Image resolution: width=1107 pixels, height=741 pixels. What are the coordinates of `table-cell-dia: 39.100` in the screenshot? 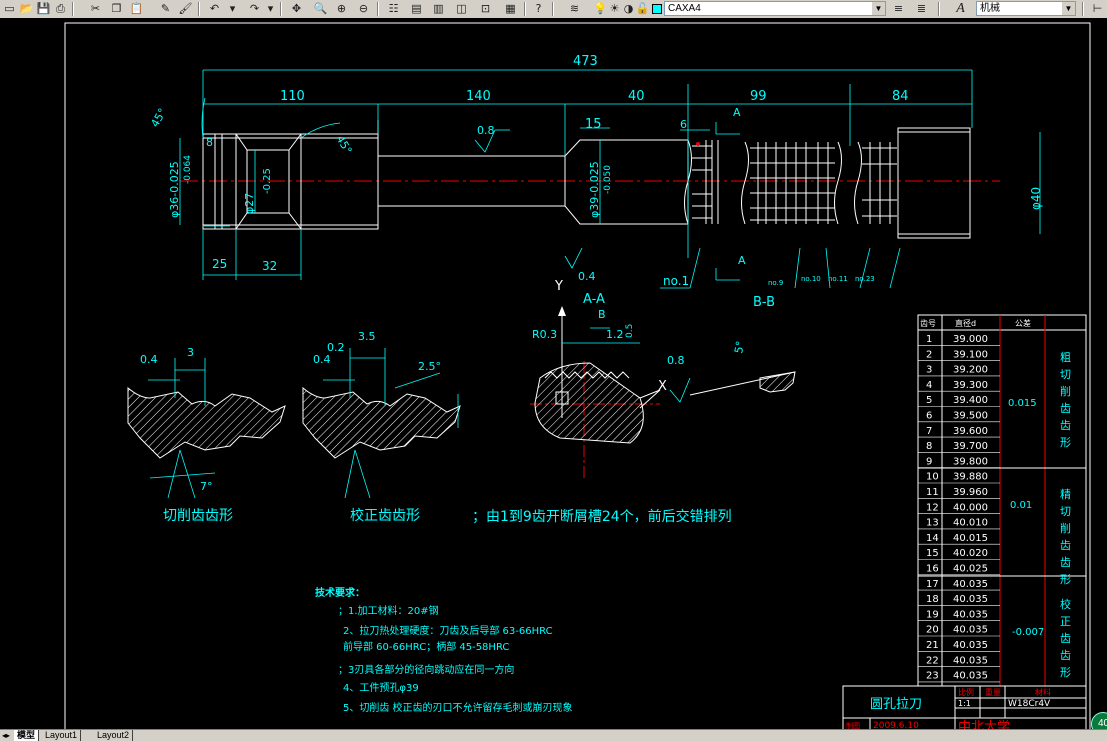 It's located at (970, 354).